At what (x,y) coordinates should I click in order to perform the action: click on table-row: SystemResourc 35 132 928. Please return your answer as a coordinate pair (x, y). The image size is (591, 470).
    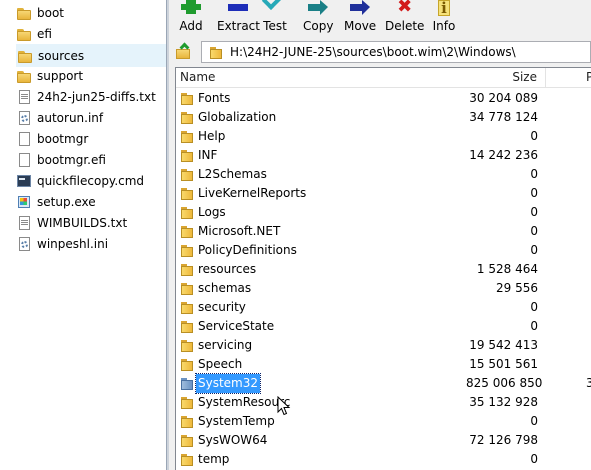
    Looking at the image, I should click on (383, 402).